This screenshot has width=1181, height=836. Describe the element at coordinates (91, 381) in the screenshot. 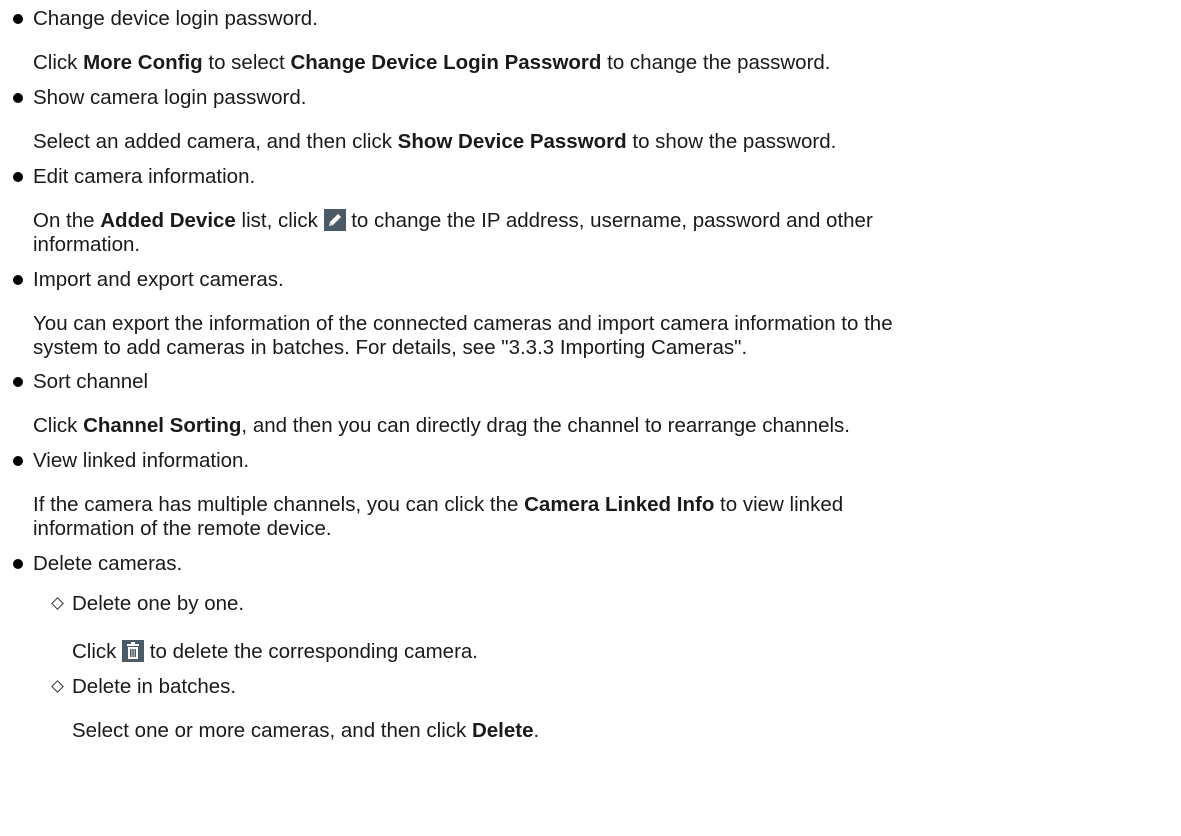

I see `item-title: Sort channel` at that location.